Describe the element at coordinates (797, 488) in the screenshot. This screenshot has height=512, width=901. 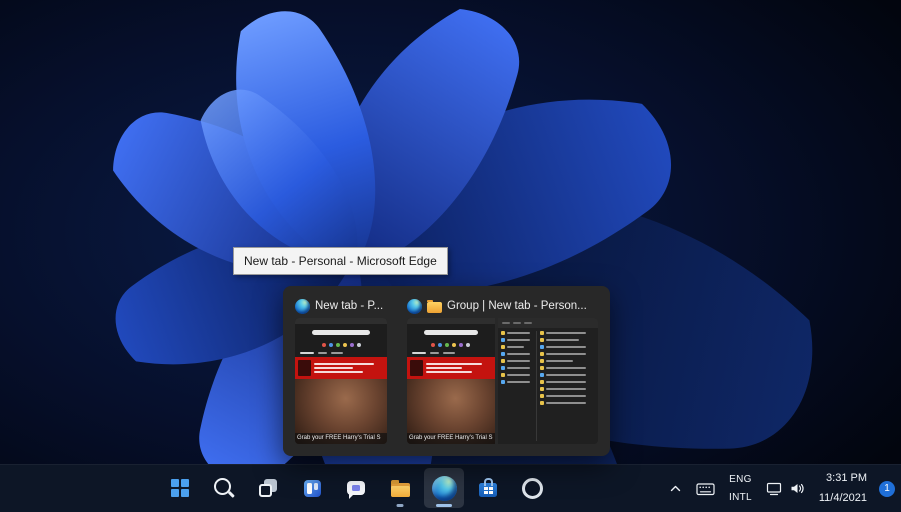
I see `volume-icon` at that location.